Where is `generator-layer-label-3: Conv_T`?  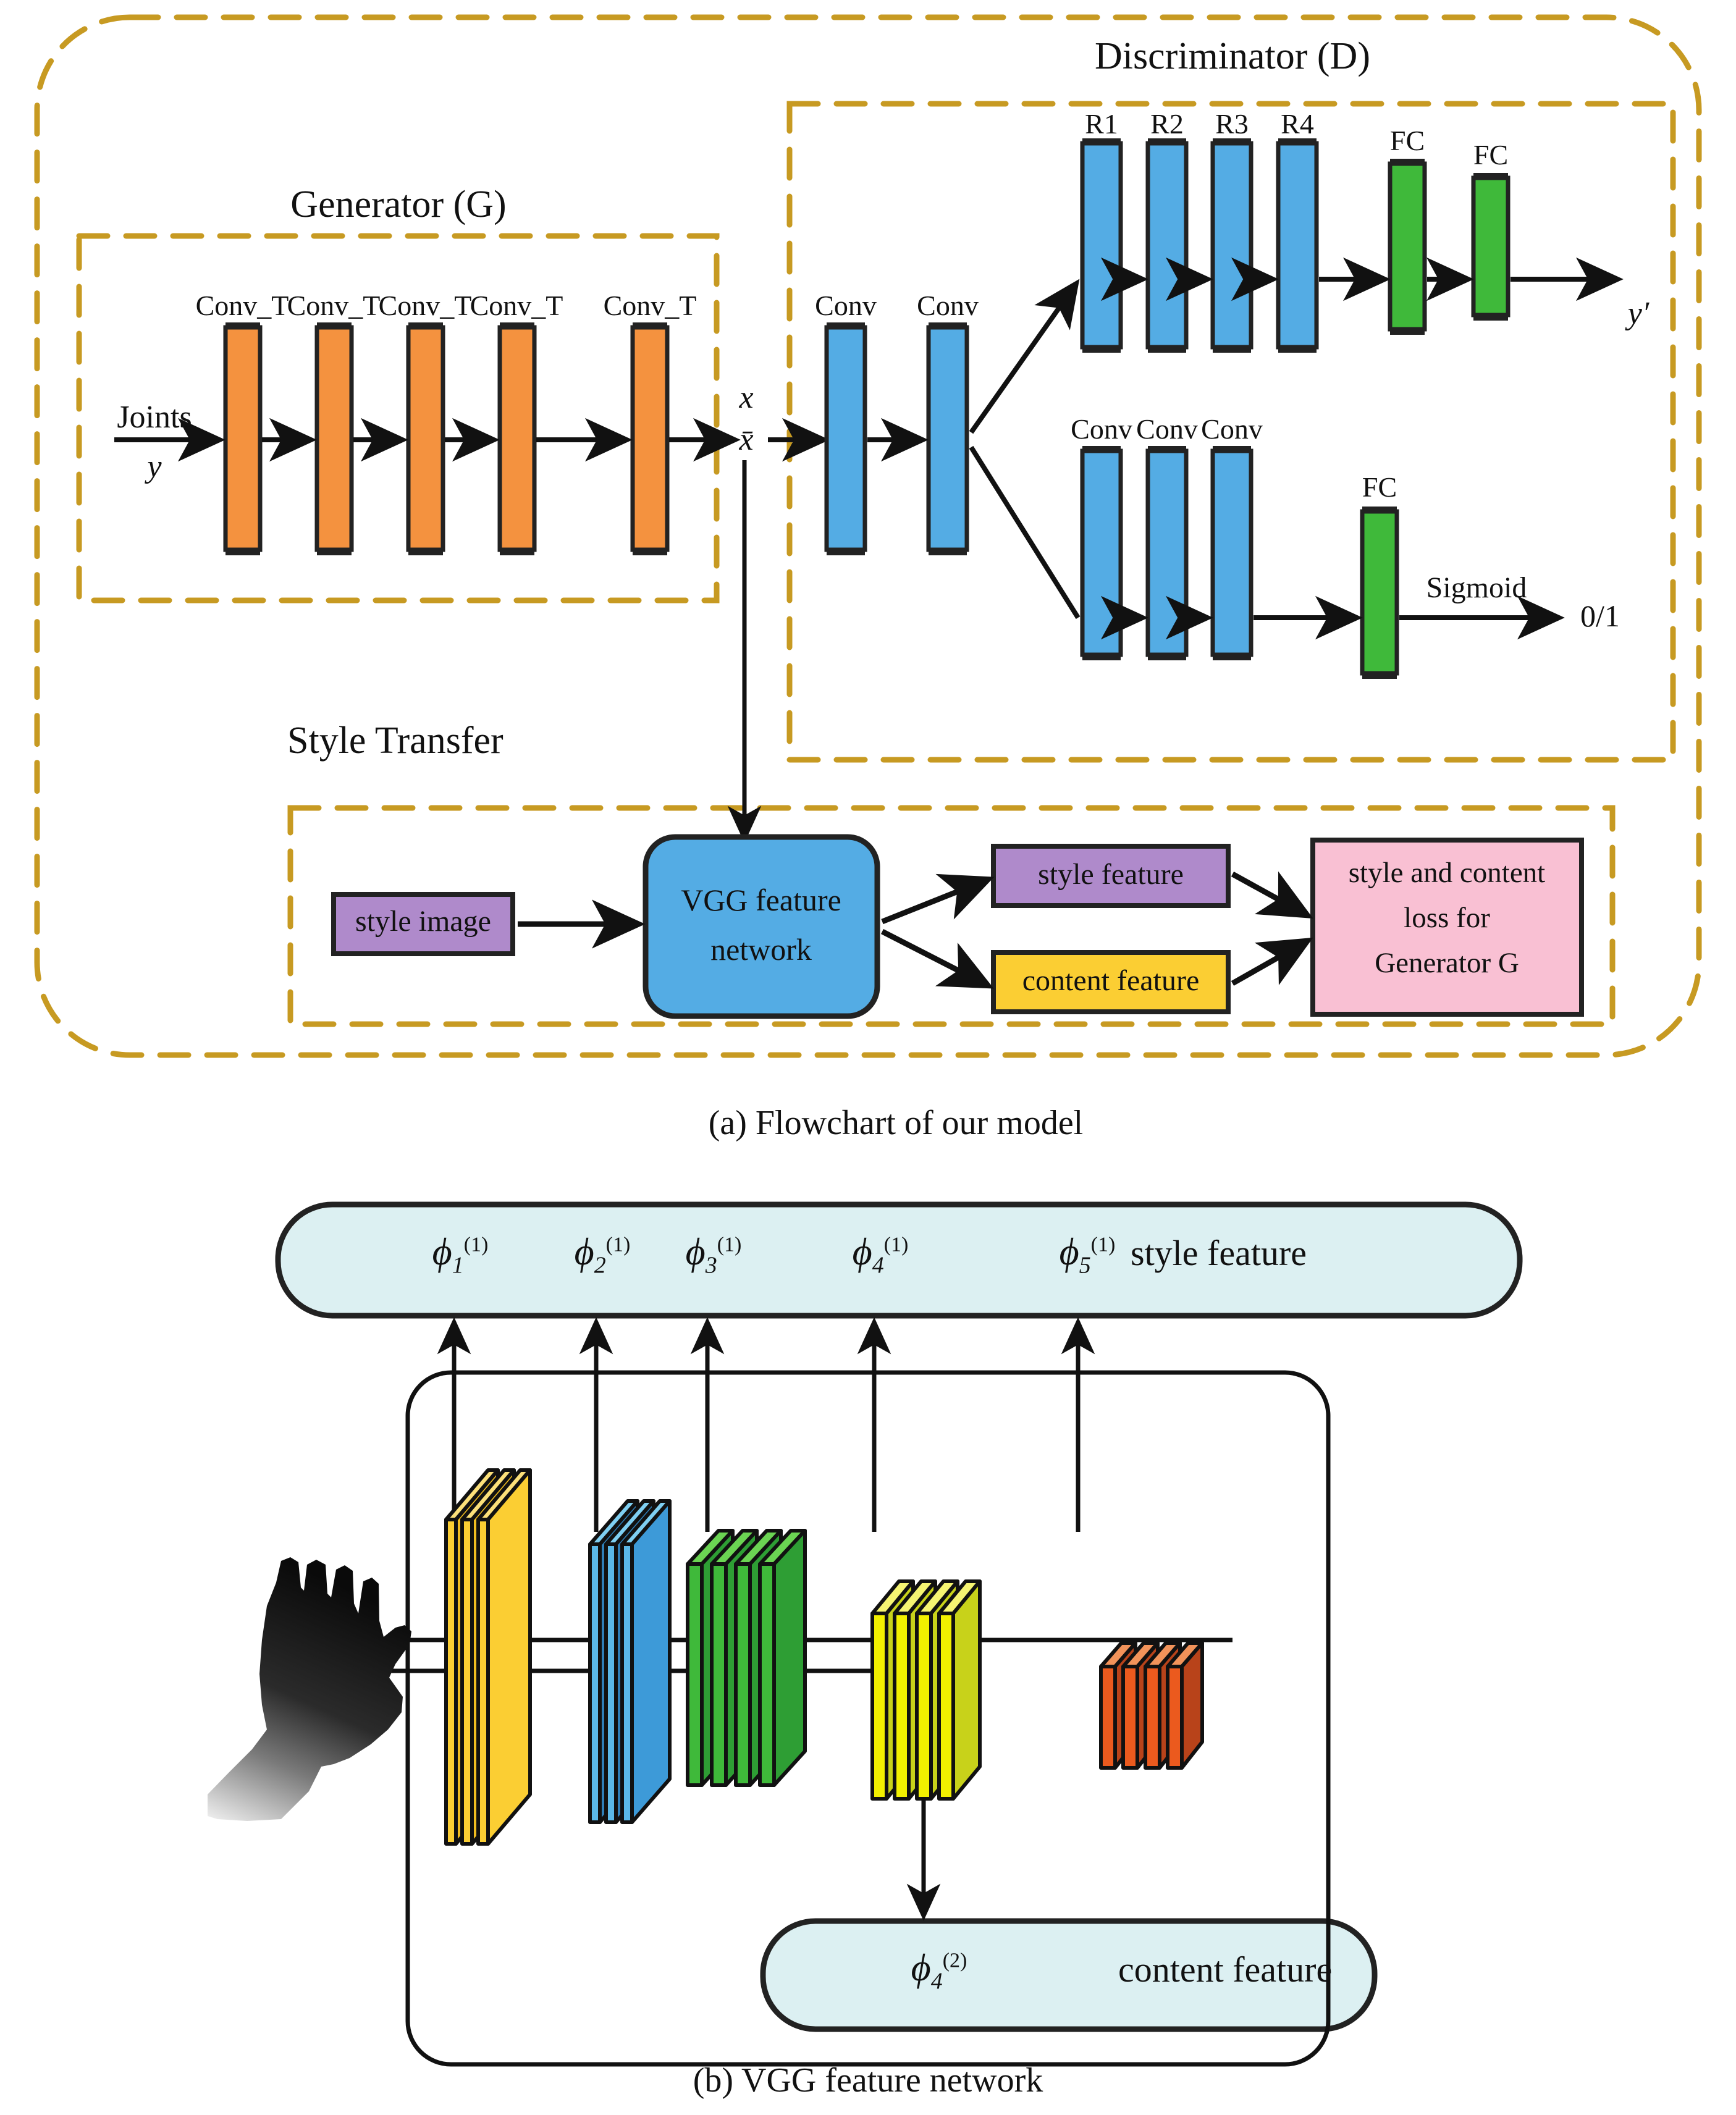
generator-layer-label-3: Conv_T is located at coordinates (425, 305).